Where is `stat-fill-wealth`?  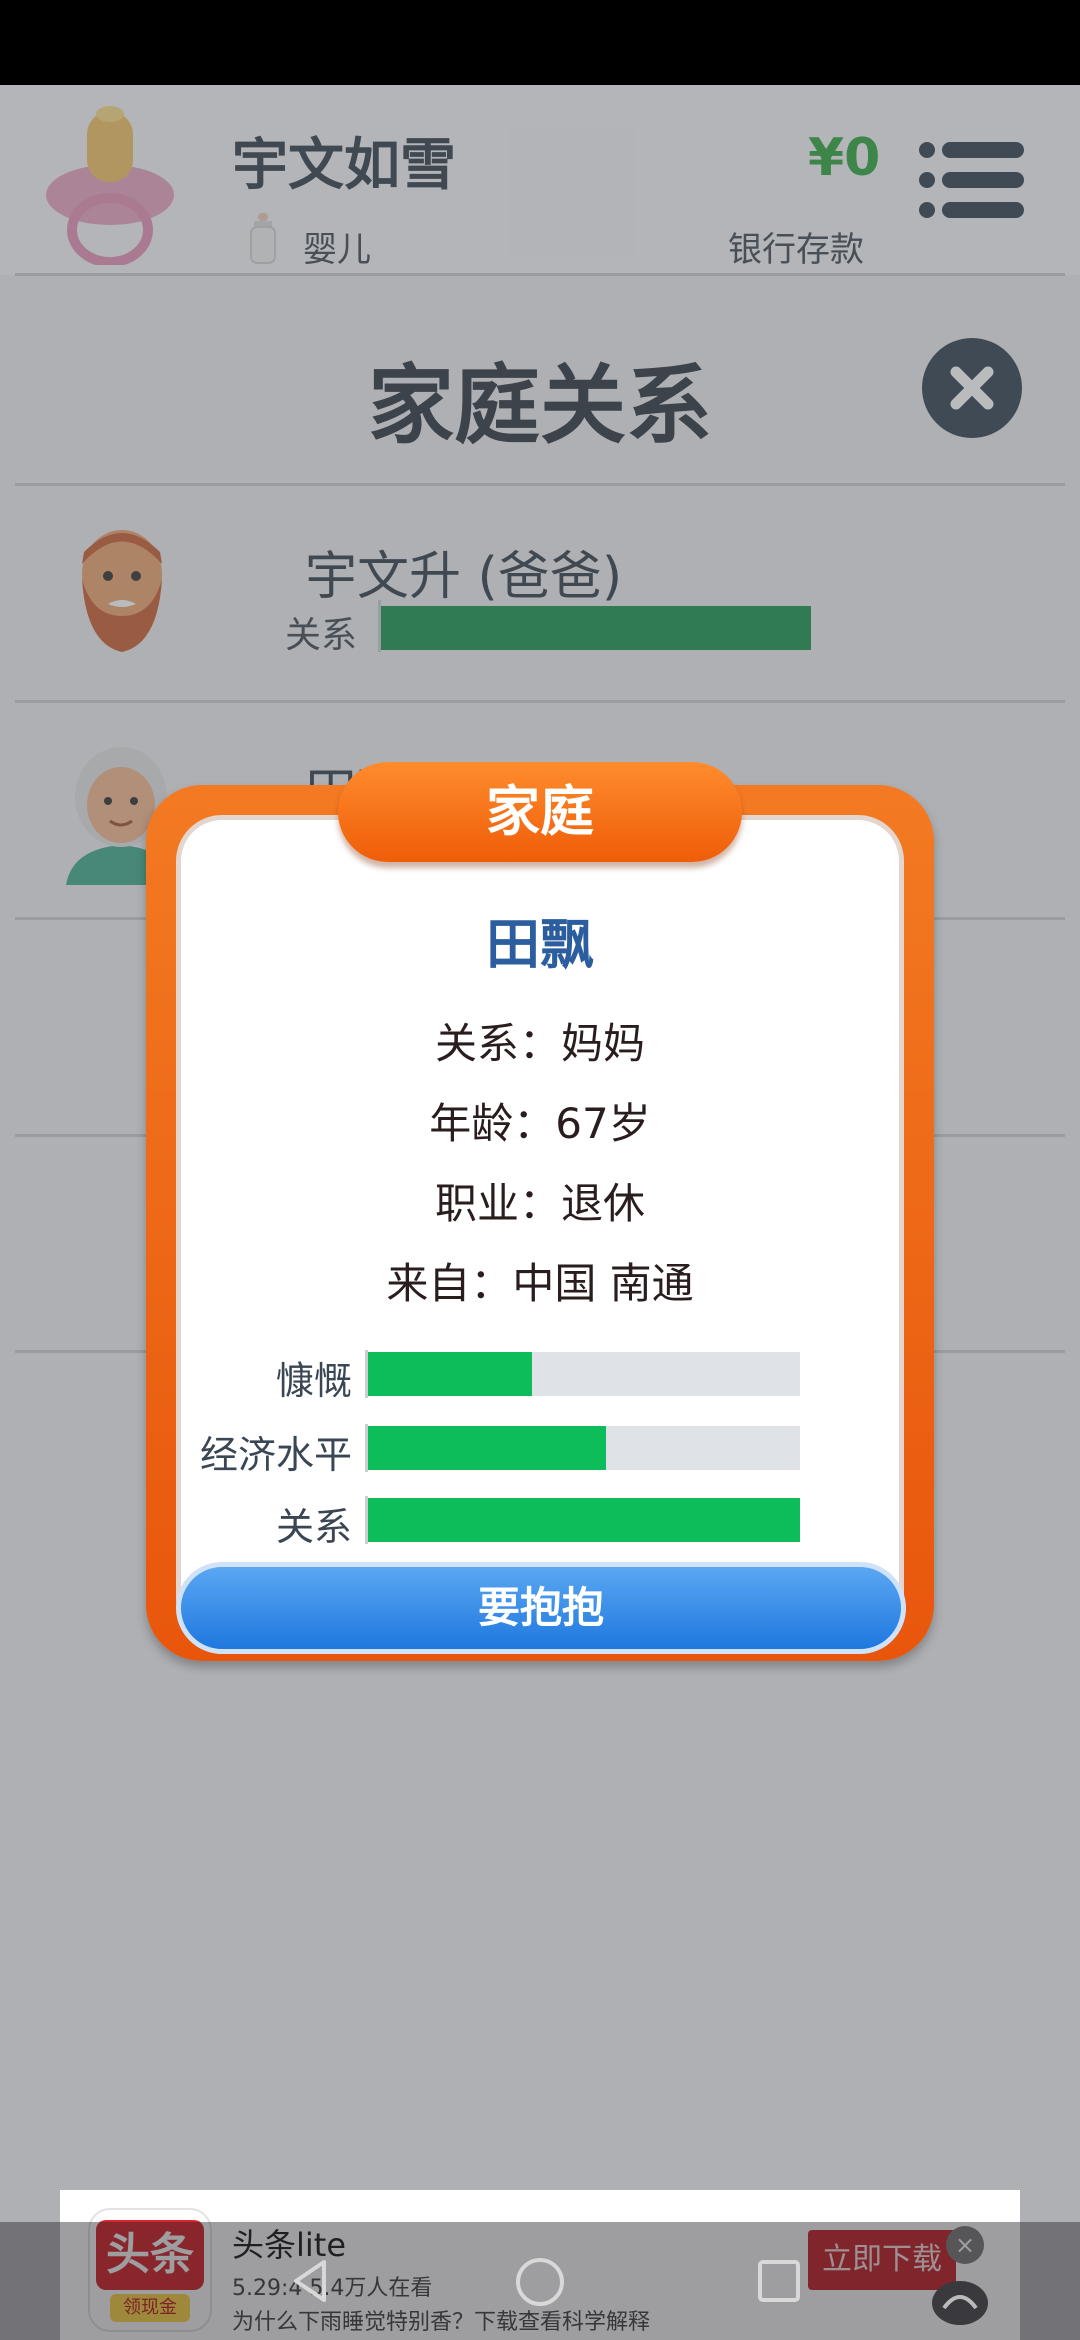
stat-fill-wealth is located at coordinates (487, 1448).